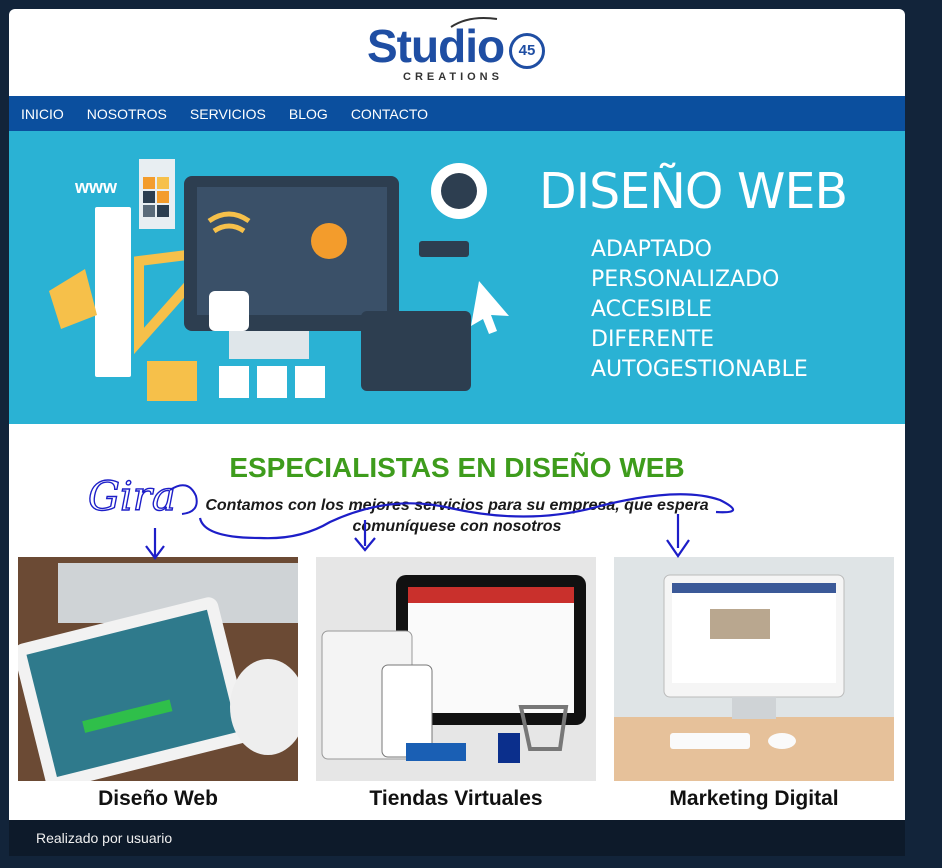  Describe the element at coordinates (104, 838) in the screenshot. I see `footer-credit: Realizado por usuario` at that location.